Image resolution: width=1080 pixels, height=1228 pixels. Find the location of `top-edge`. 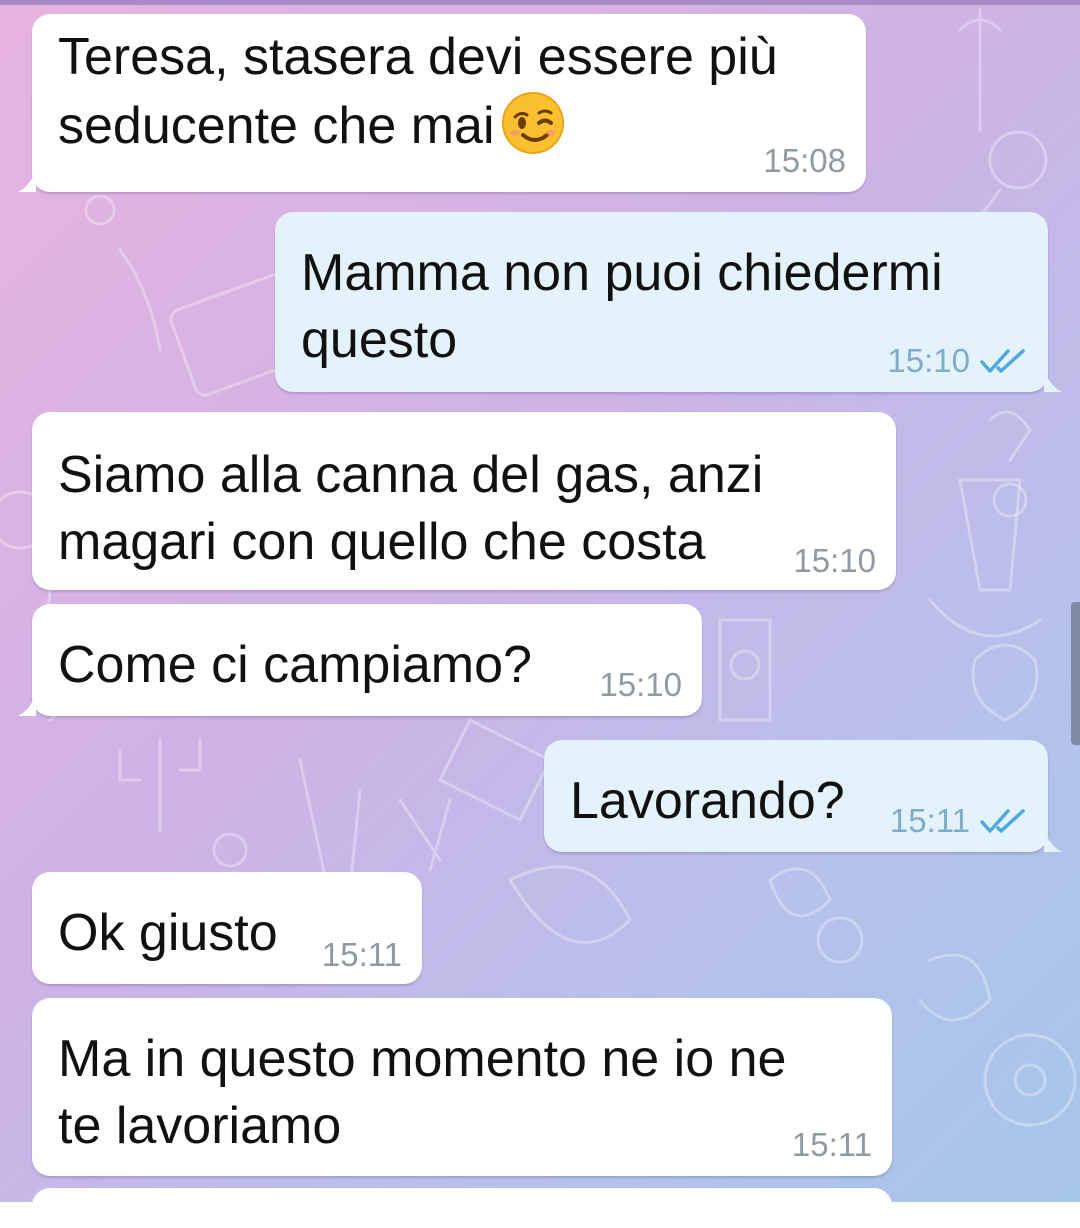

top-edge is located at coordinates (540, 2).